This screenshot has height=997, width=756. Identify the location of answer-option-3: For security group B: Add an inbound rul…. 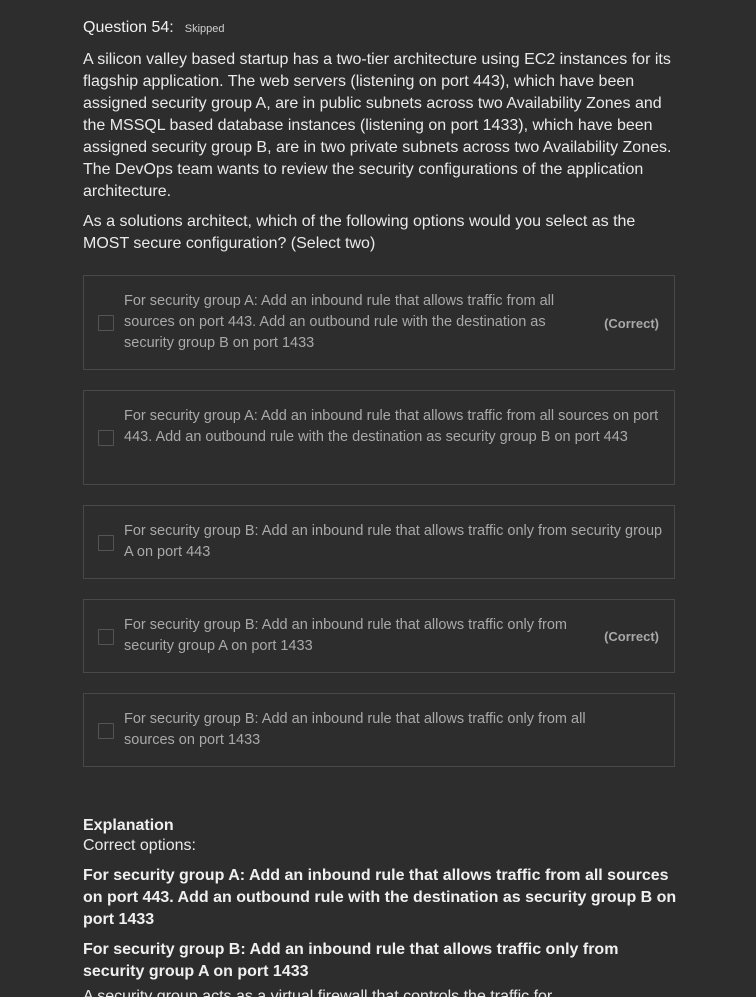
(379, 542).